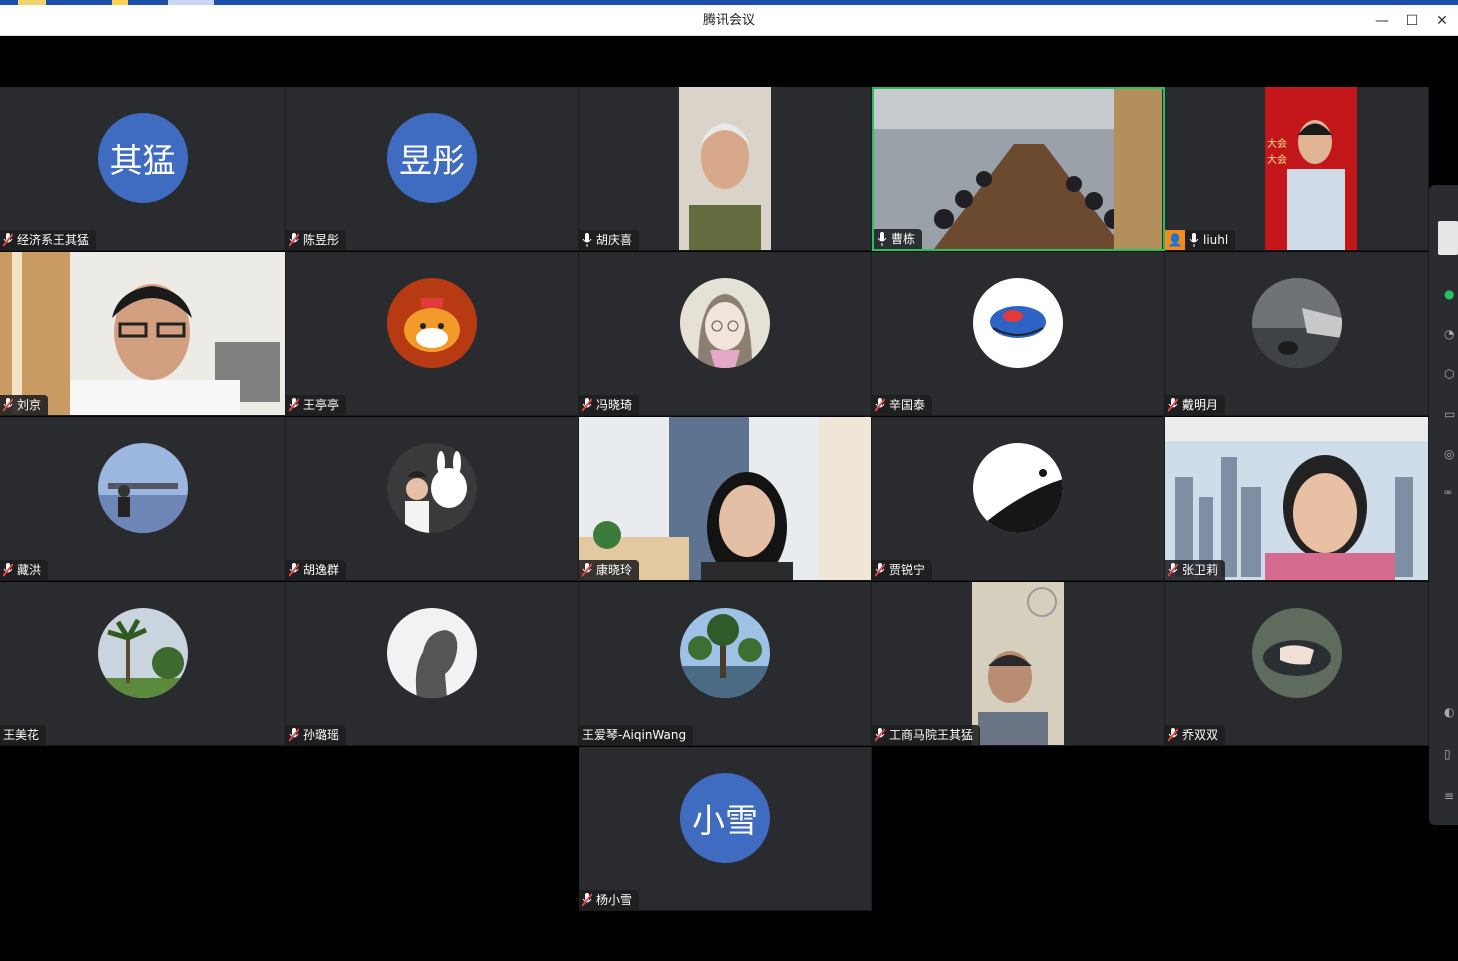 This screenshot has height=961, width=1458. Describe the element at coordinates (1018, 334) in the screenshot. I see `participant-tile: 辛国泰` at that location.